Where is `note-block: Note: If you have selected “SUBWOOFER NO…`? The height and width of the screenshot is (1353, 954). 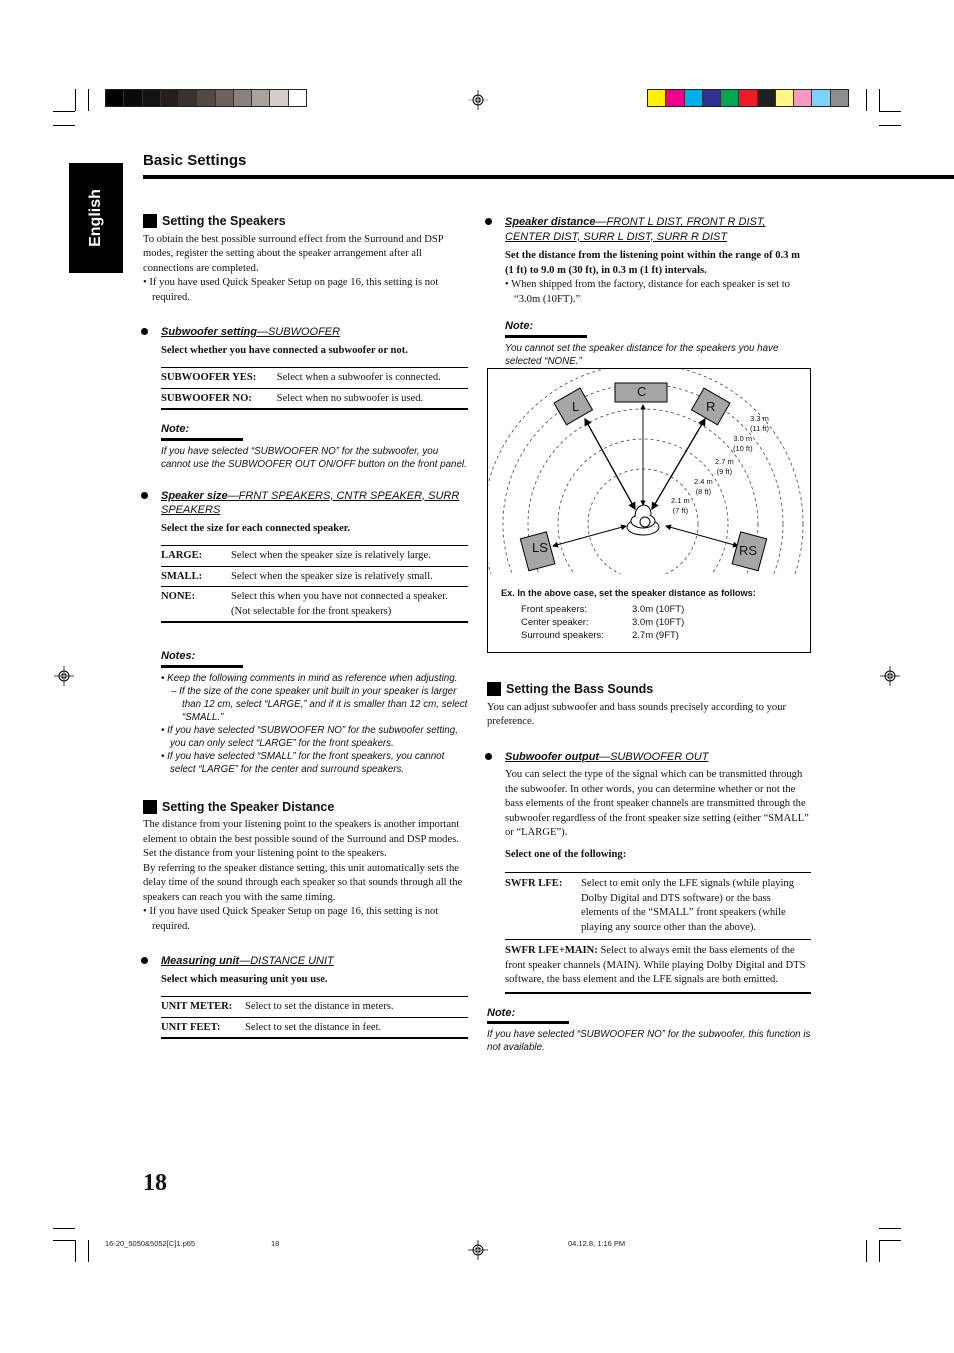 note-block: Note: If you have selected “SUBWOOFER NO… is located at coordinates (649, 1030).